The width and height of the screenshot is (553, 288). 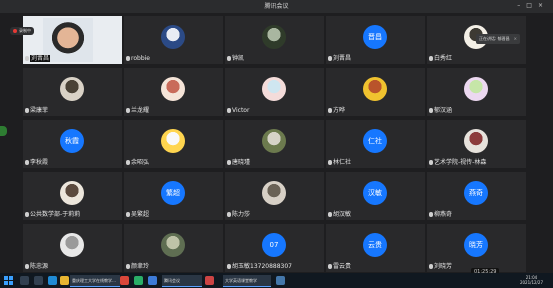 What do you see at coordinates (375, 245) in the screenshot?
I see `initials-avatar: 云贵` at bounding box center [375, 245].